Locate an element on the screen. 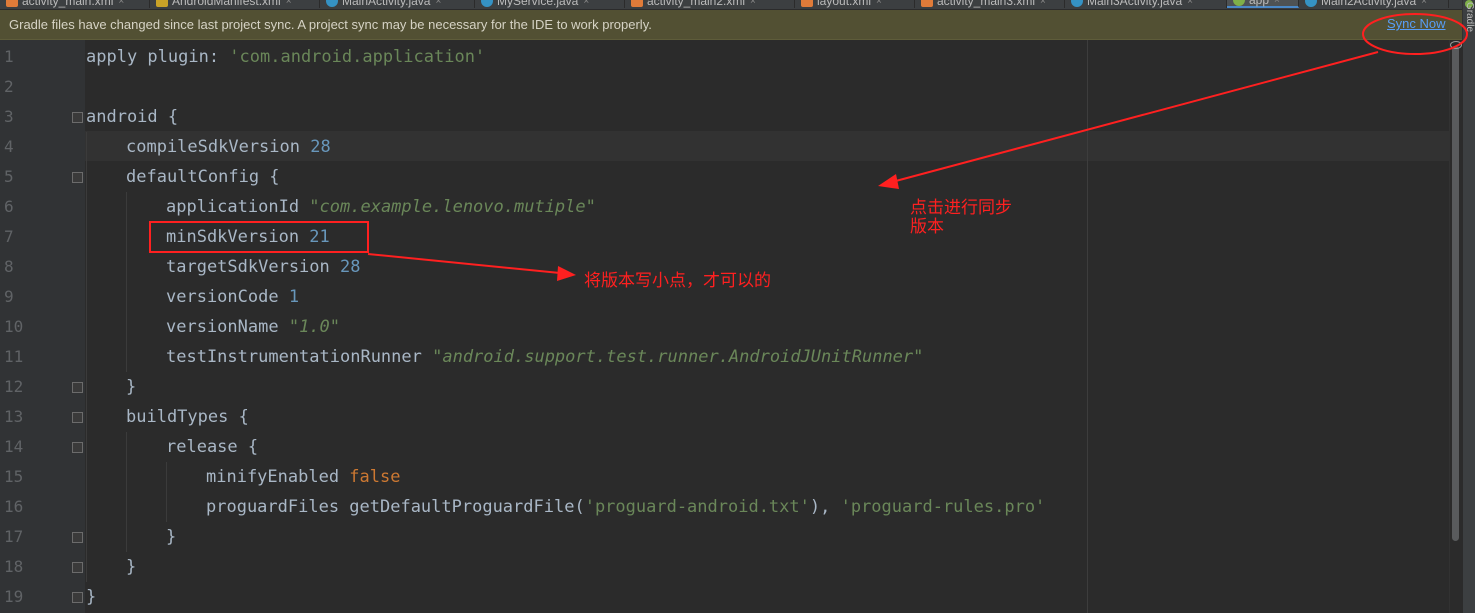 The height and width of the screenshot is (613, 1475). code-line: minSdkVersion 21 is located at coordinates (248, 237).